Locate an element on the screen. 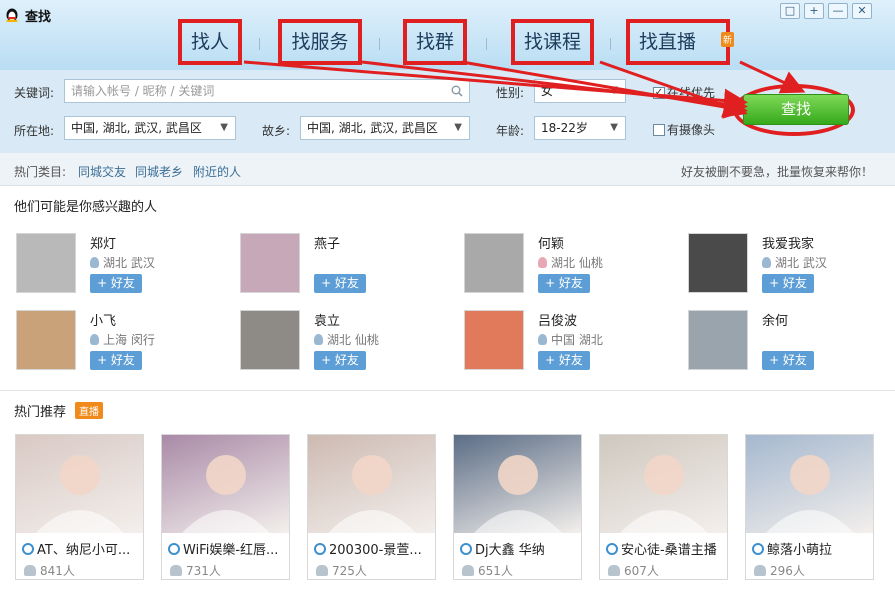  live-card: AT、纳尼小可... 841人 is located at coordinates (79, 507).